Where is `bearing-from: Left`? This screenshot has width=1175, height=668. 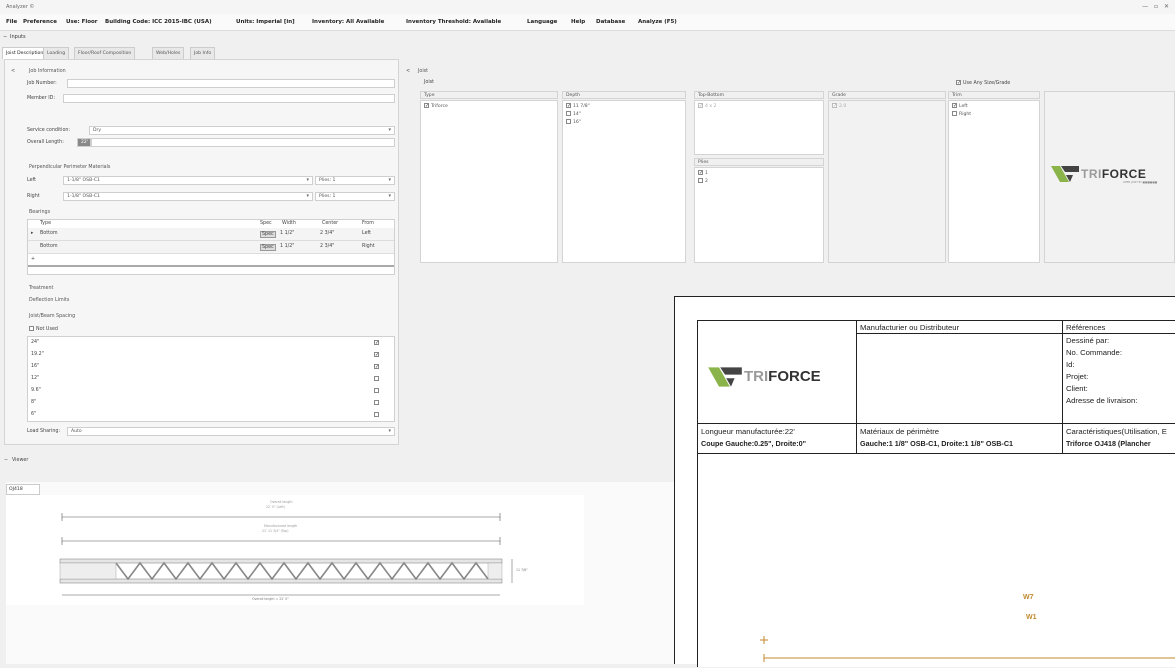
bearing-from: Left is located at coordinates (366, 233).